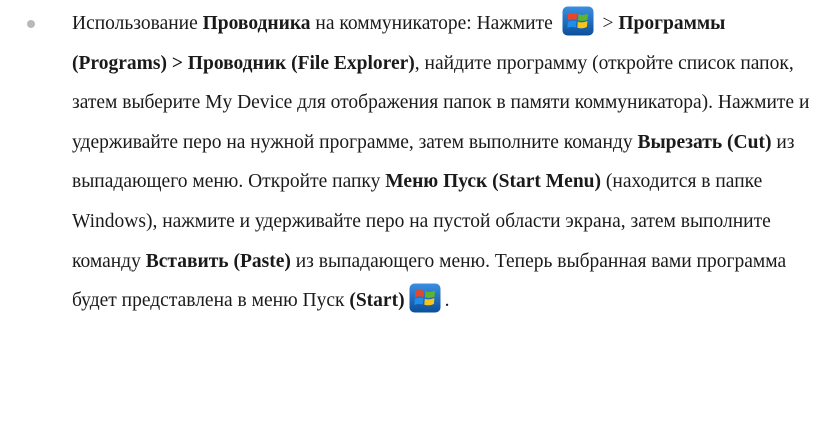 The image size is (840, 446). Describe the element at coordinates (256, 23) in the screenshot. I see `bold-term-explorer: Проводника` at that location.